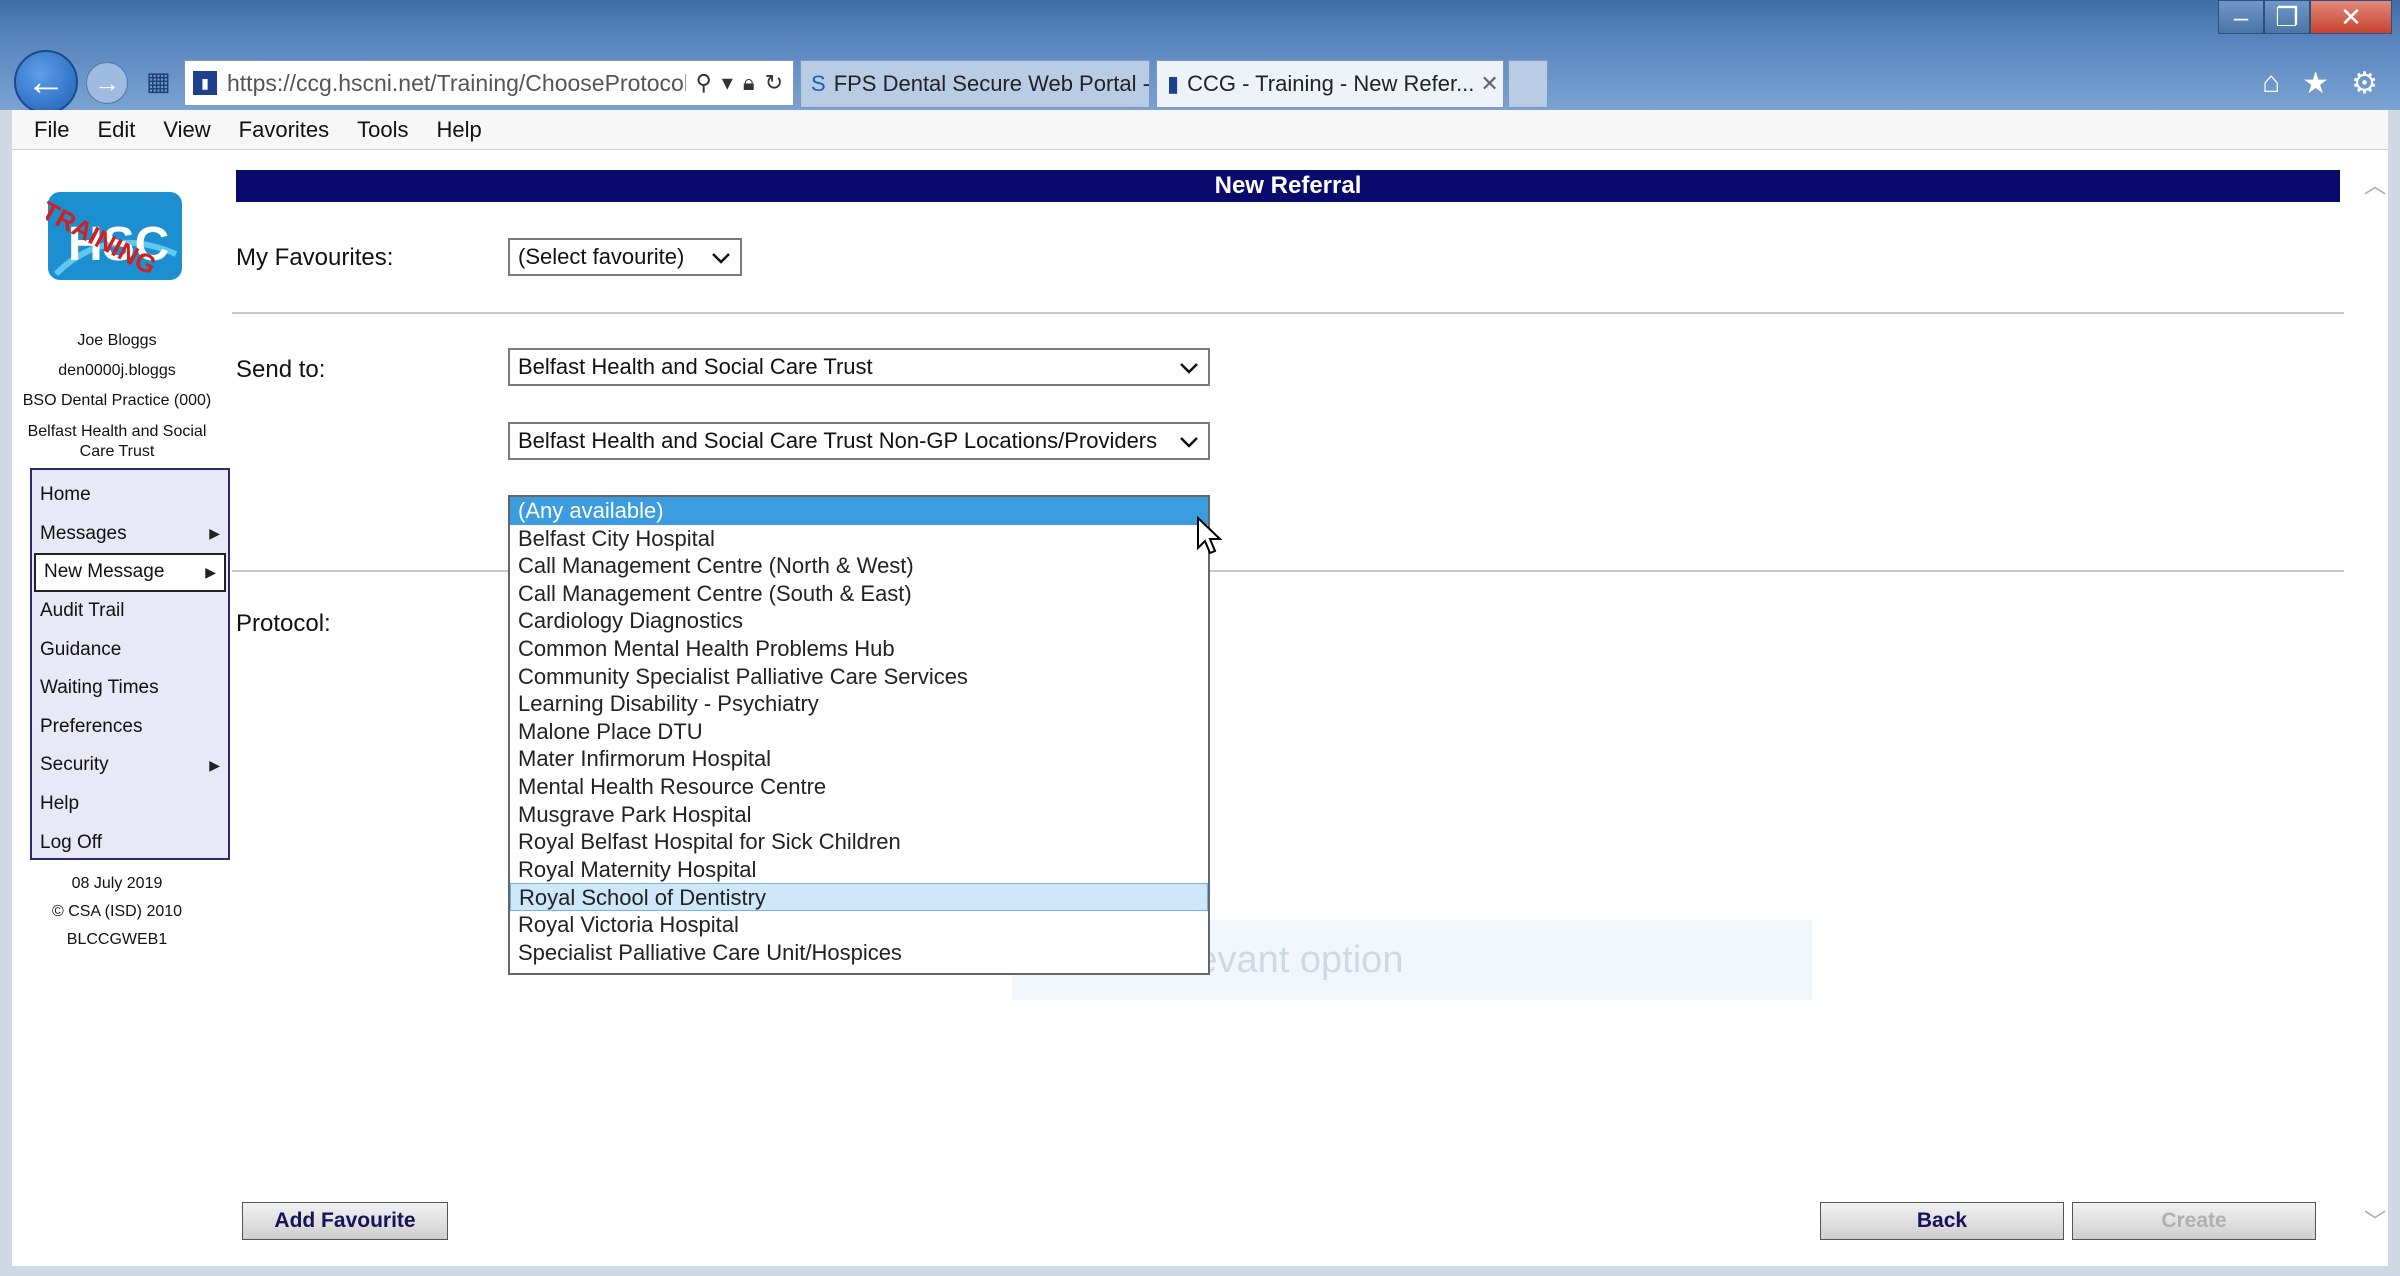 The width and height of the screenshot is (2400, 1276). What do you see at coordinates (859, 732) in the screenshot?
I see `list-item: Malone Place DTU` at bounding box center [859, 732].